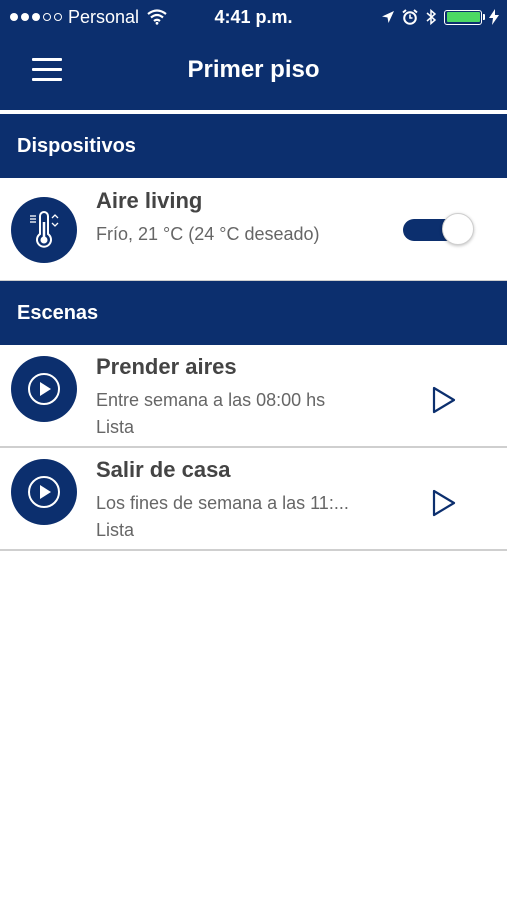 The width and height of the screenshot is (507, 900). I want to click on scene-name: Prender aires, so click(166, 366).